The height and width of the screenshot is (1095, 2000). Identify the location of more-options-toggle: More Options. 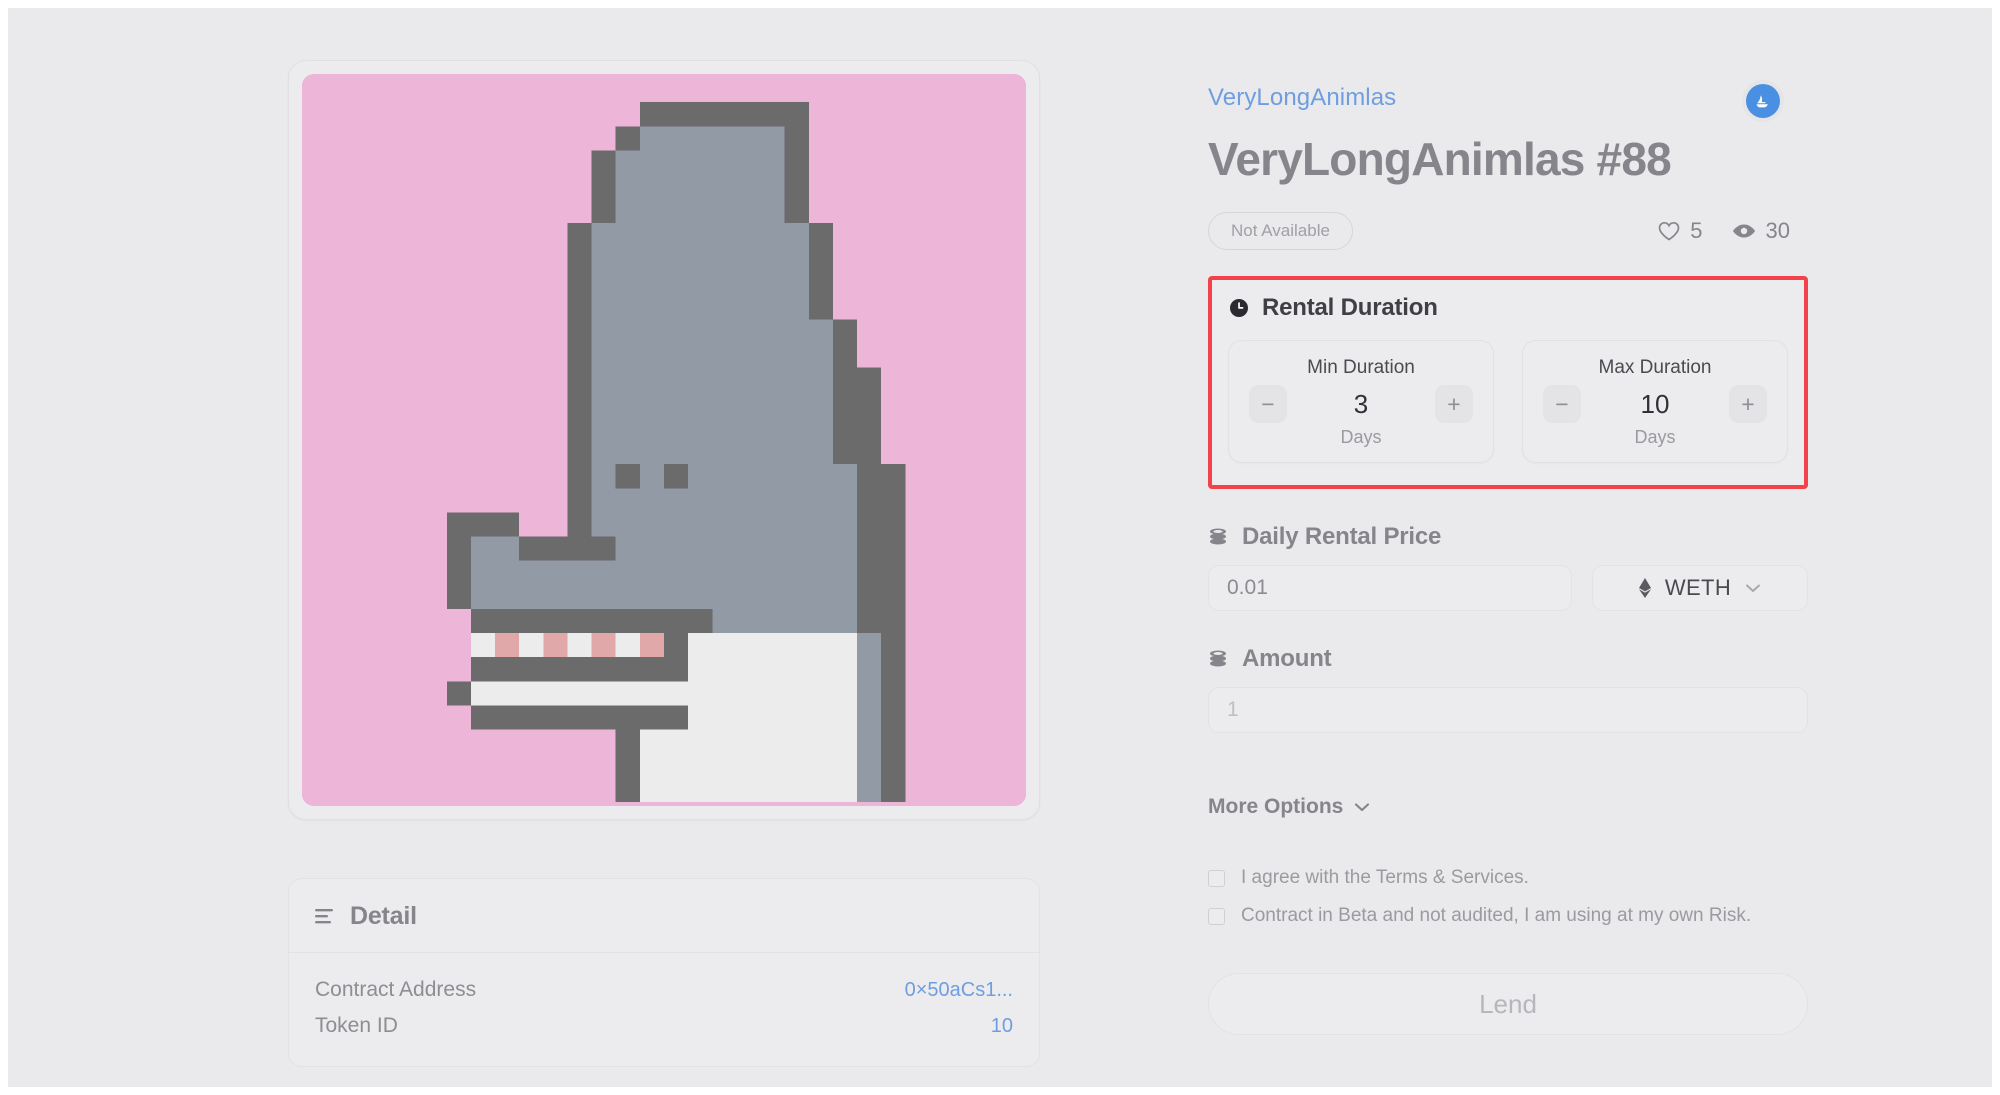
(1289, 807).